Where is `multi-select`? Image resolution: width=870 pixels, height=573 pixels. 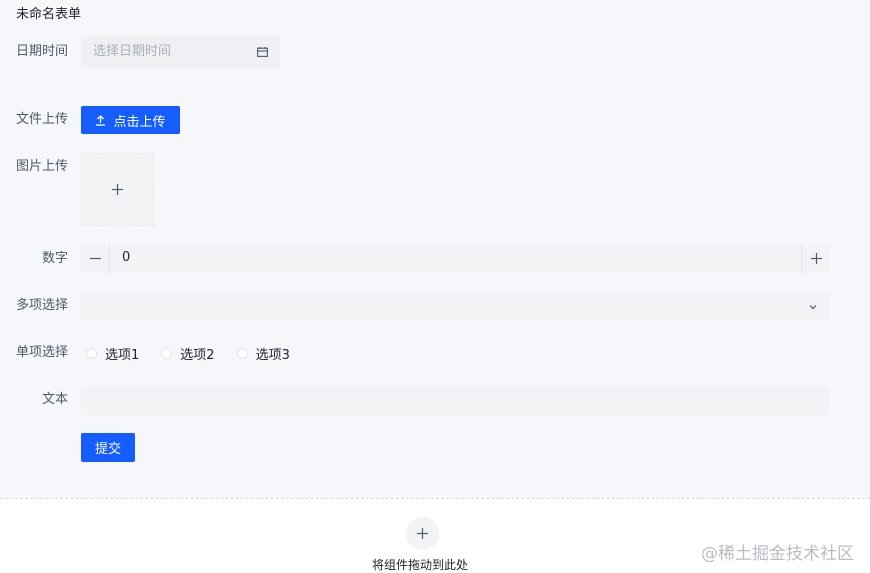
multi-select is located at coordinates (455, 306).